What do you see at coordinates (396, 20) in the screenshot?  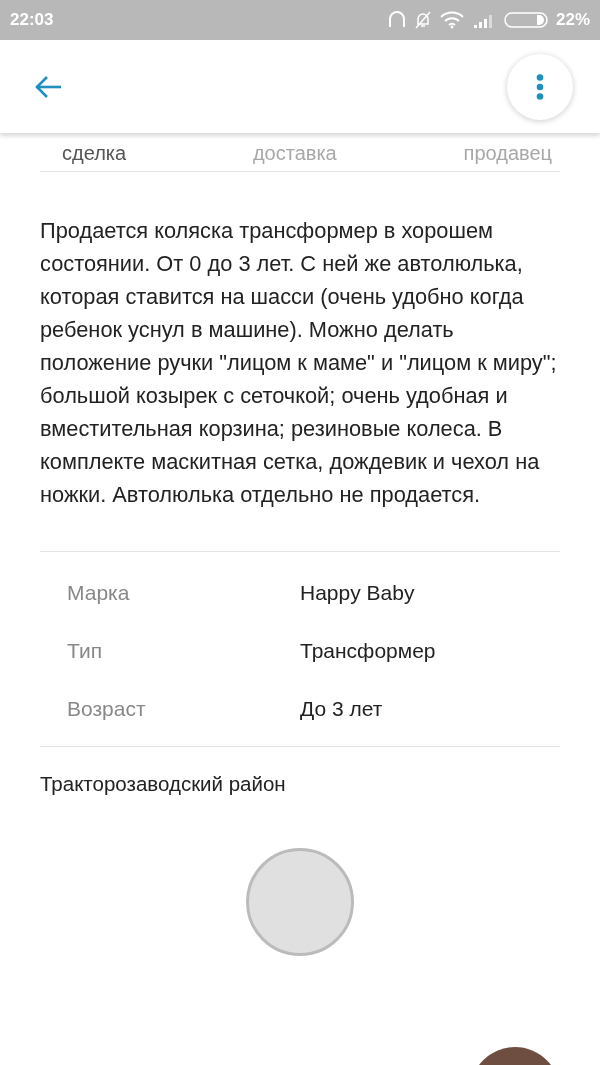 I see `headphones-icon` at bounding box center [396, 20].